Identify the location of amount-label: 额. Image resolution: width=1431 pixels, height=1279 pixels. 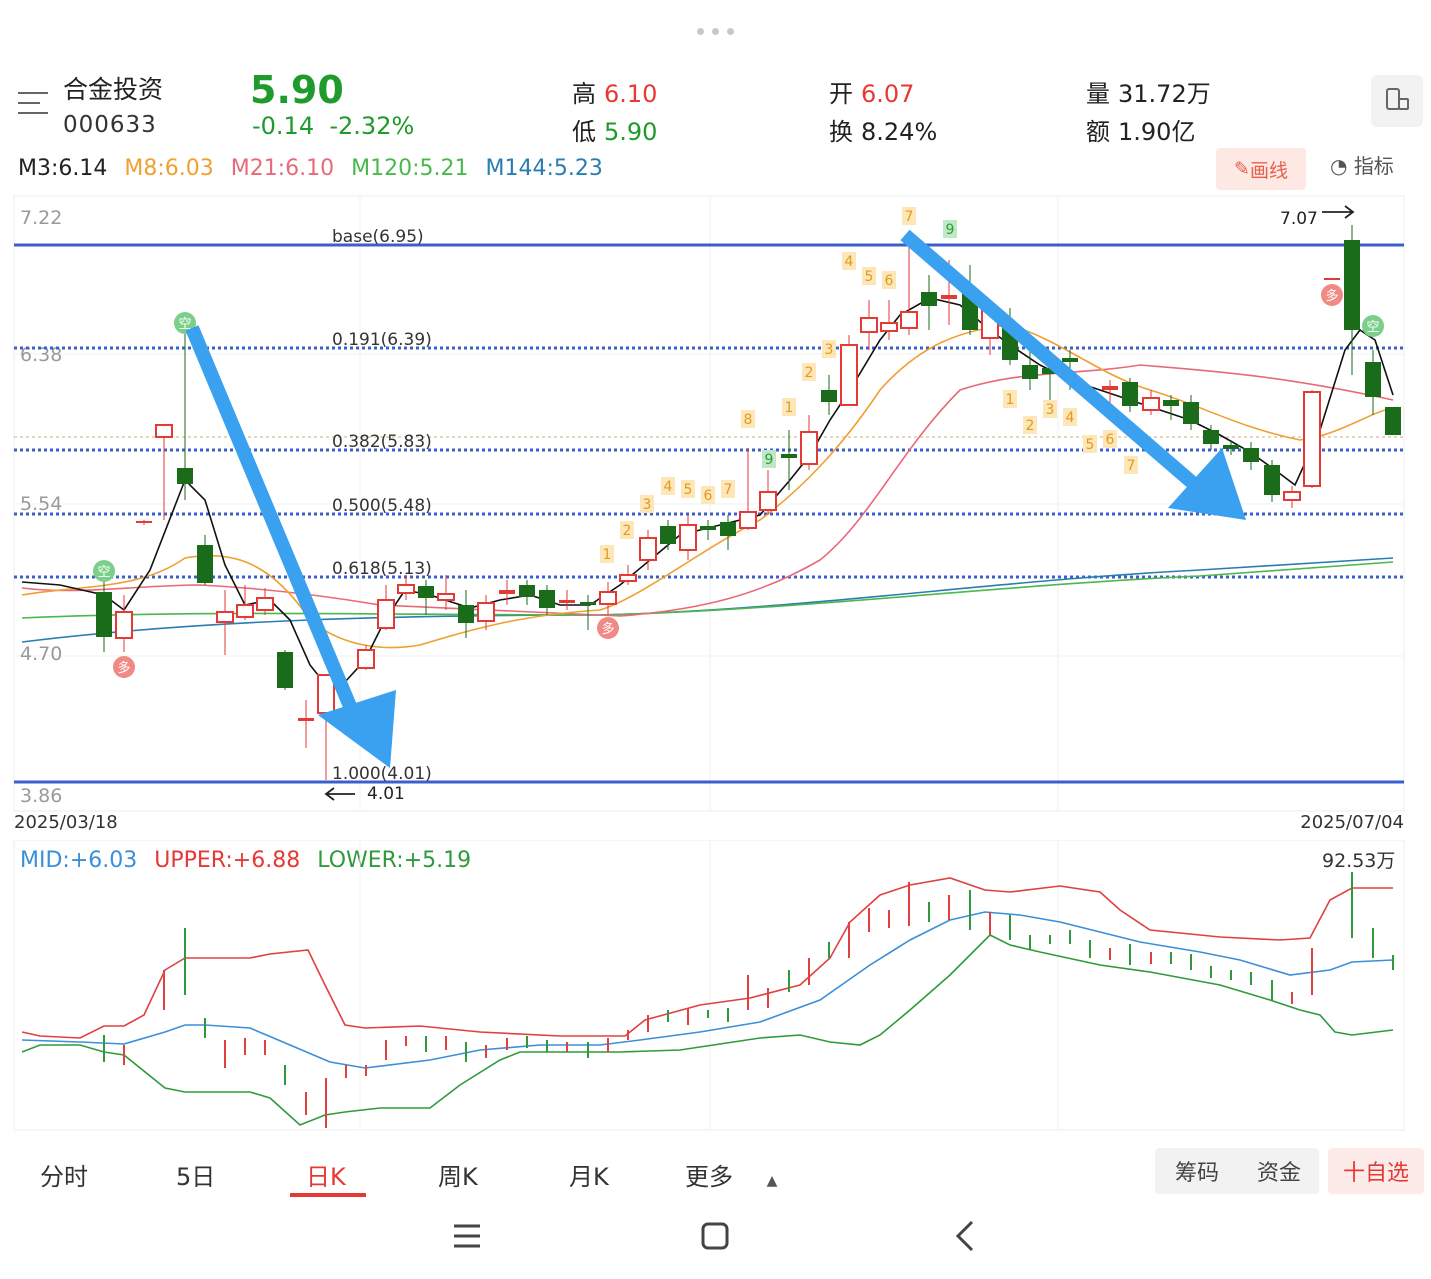
(1098, 132).